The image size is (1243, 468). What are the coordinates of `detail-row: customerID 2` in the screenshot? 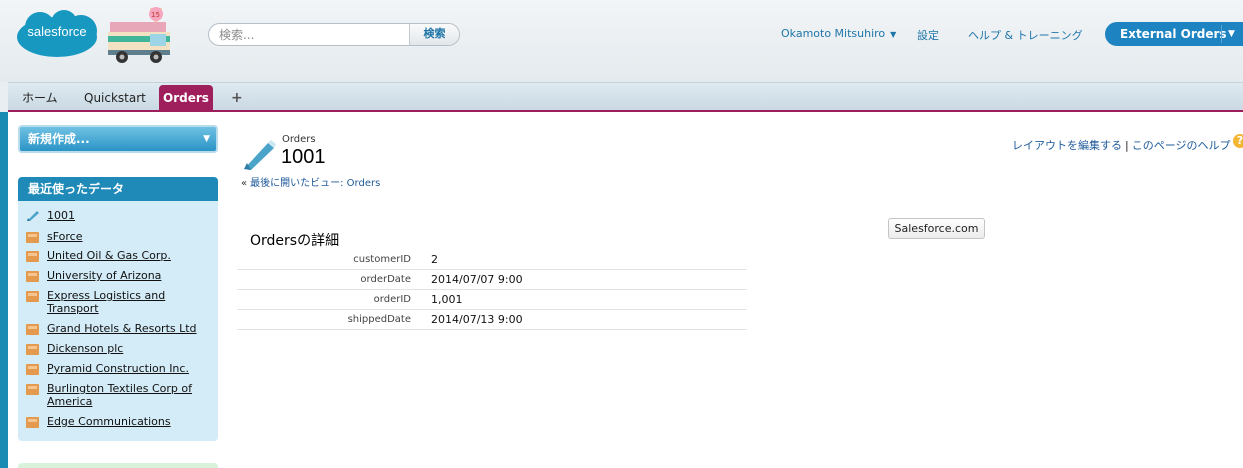 It's located at (492, 260).